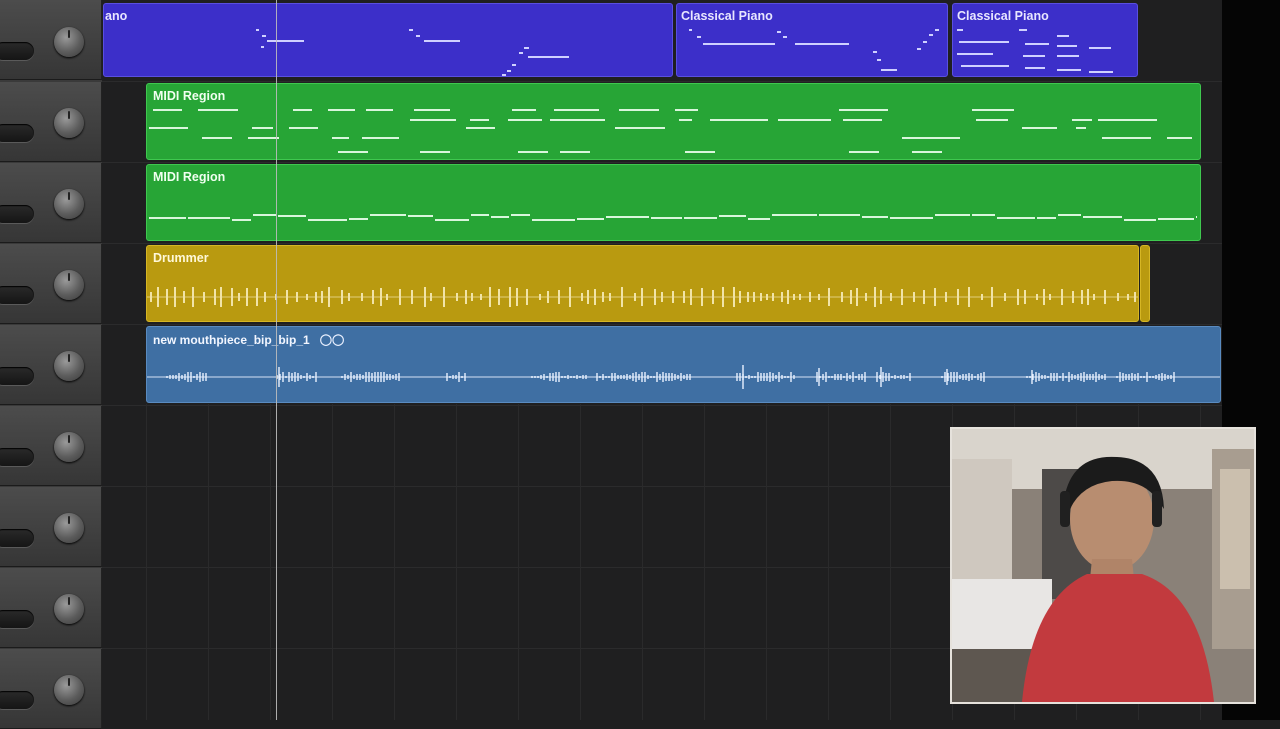  I want to click on drummer-waveform, so click(642, 297).